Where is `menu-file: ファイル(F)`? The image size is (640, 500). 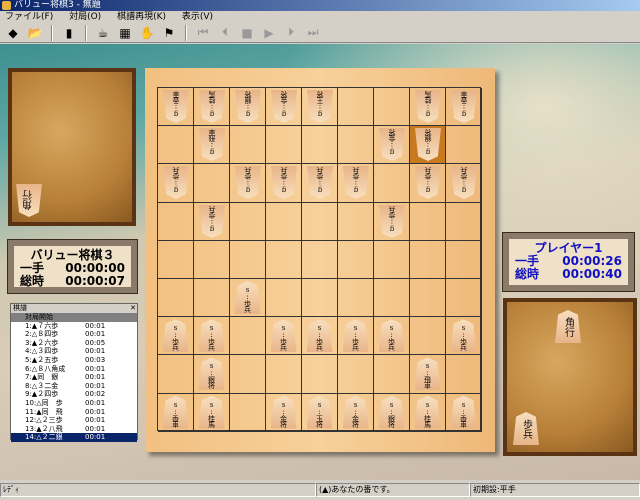 menu-file: ファイル(F) is located at coordinates (29, 17).